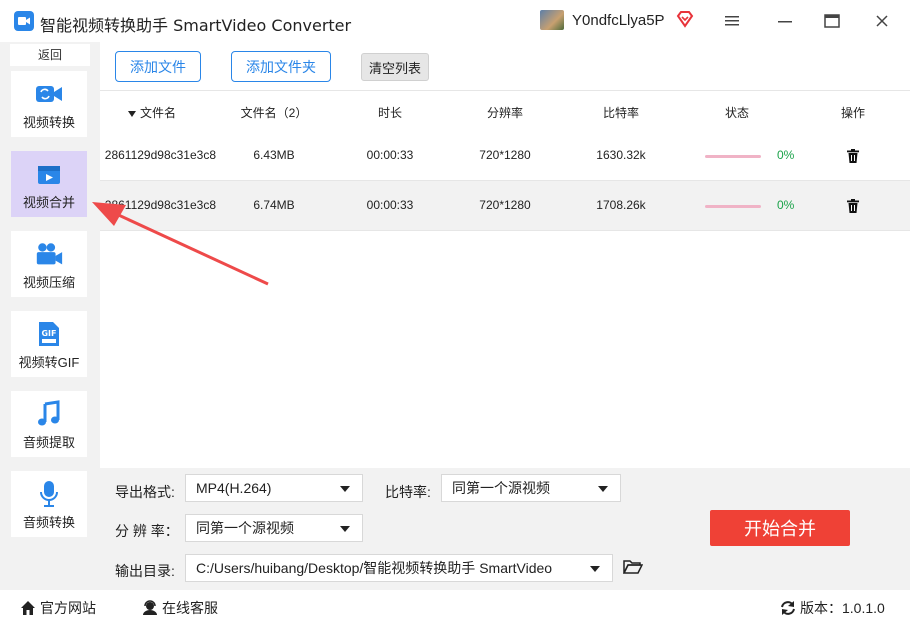  I want to click on sidebar: 返回 视频转换 视频合并 视频压缩 GIF 视频转GIF 音频提取 音频转换, so click(50, 316).